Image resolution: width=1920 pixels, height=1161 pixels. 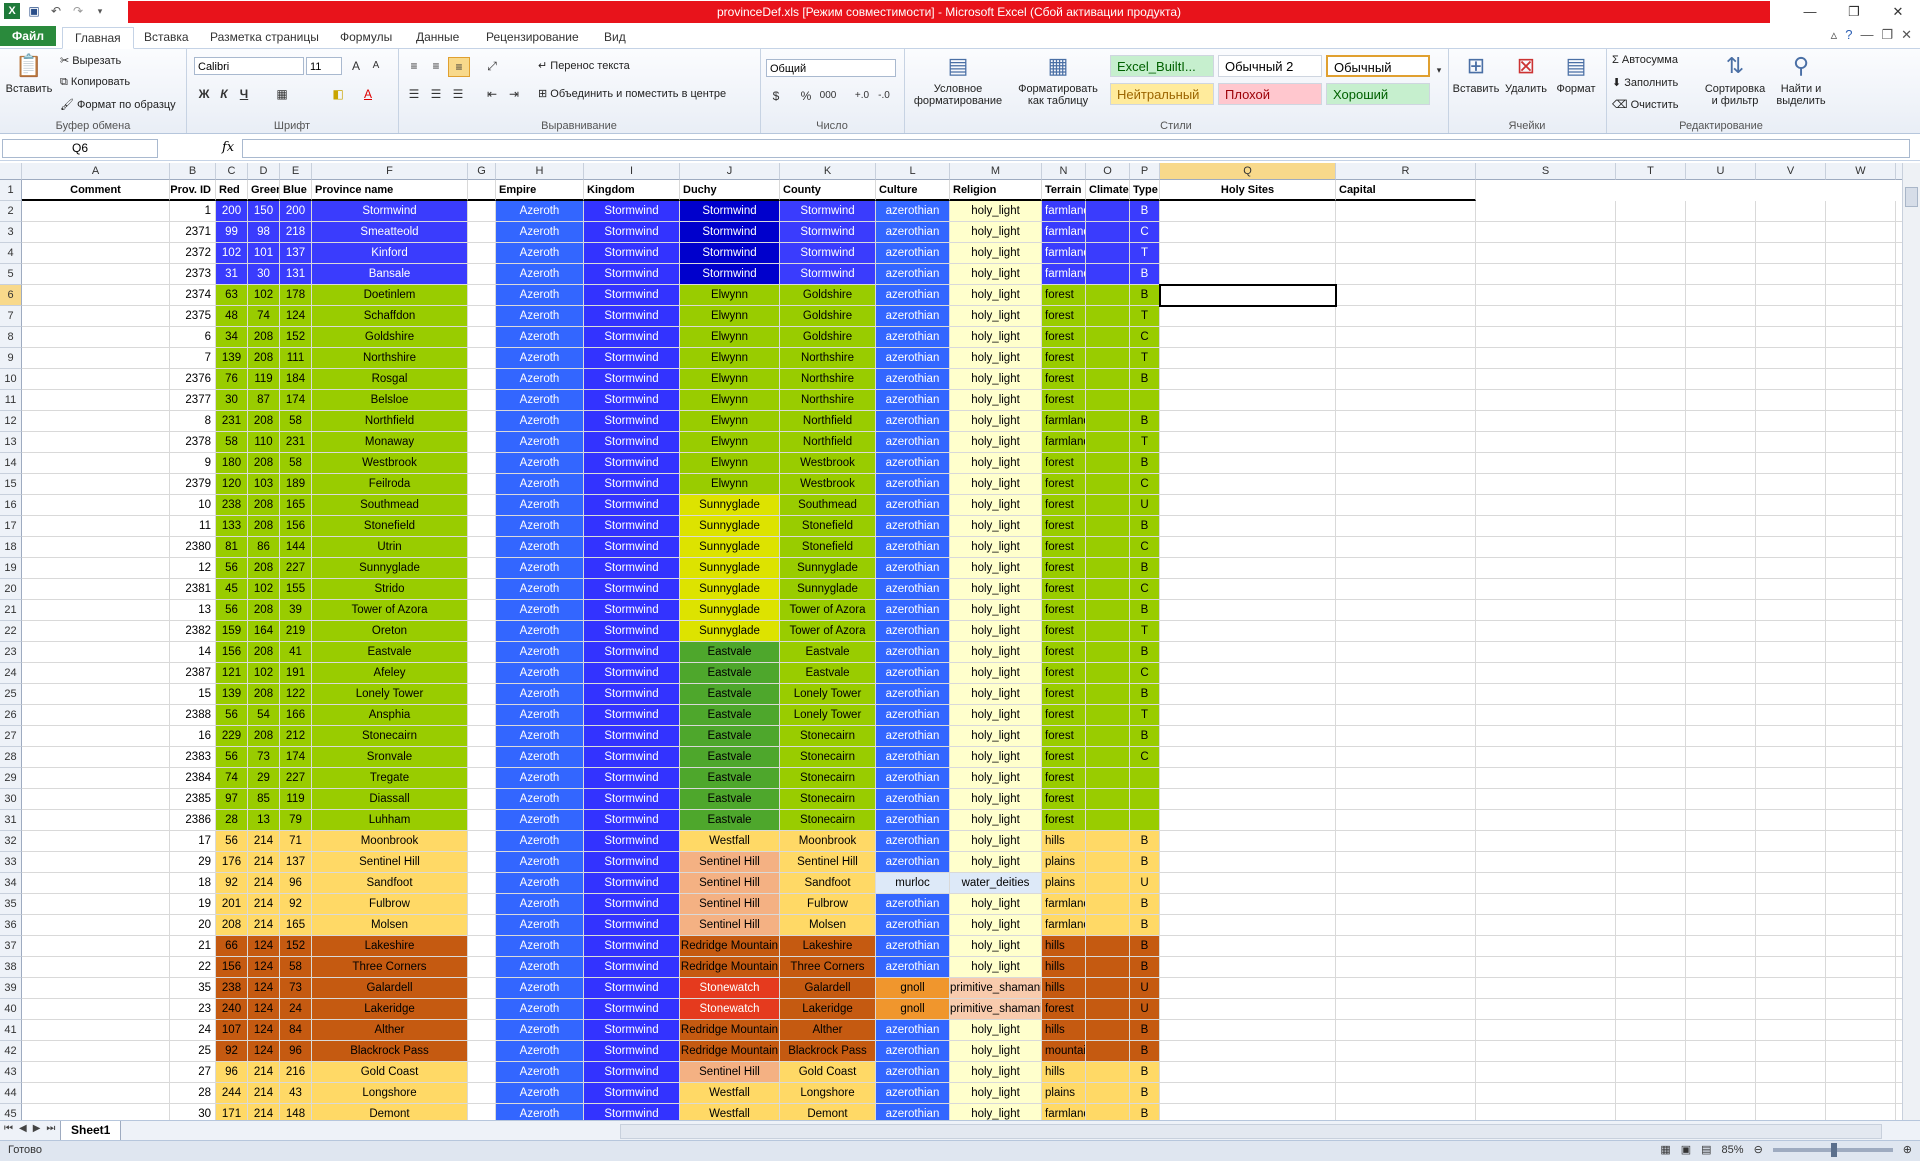 What do you see at coordinates (296, 526) in the screenshot?
I see `blue-cell: 156` at bounding box center [296, 526].